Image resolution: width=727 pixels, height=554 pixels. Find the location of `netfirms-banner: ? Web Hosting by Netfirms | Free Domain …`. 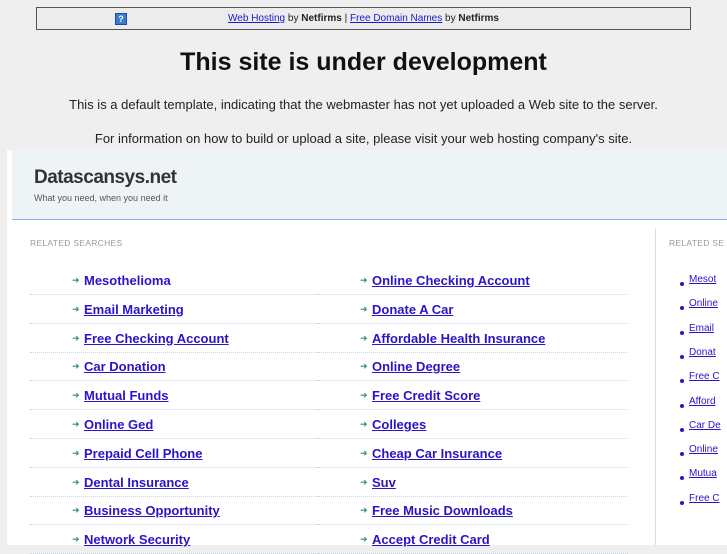

netfirms-banner: ? Web Hosting by Netfirms | Free Domain … is located at coordinates (363, 18).